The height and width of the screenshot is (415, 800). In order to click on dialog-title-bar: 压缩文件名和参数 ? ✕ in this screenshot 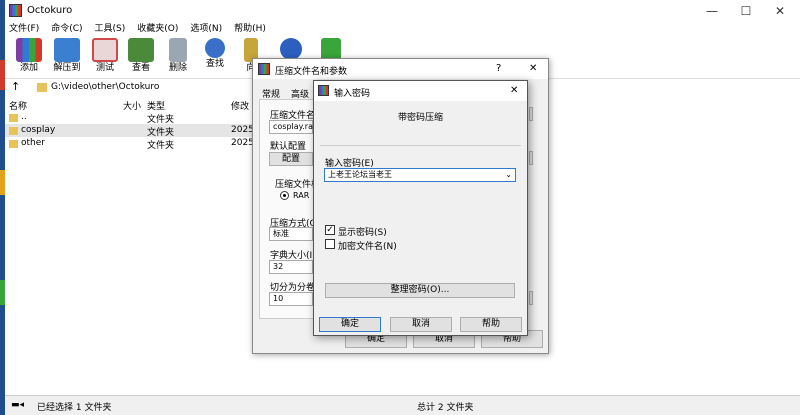, I will do `click(400, 69)`.